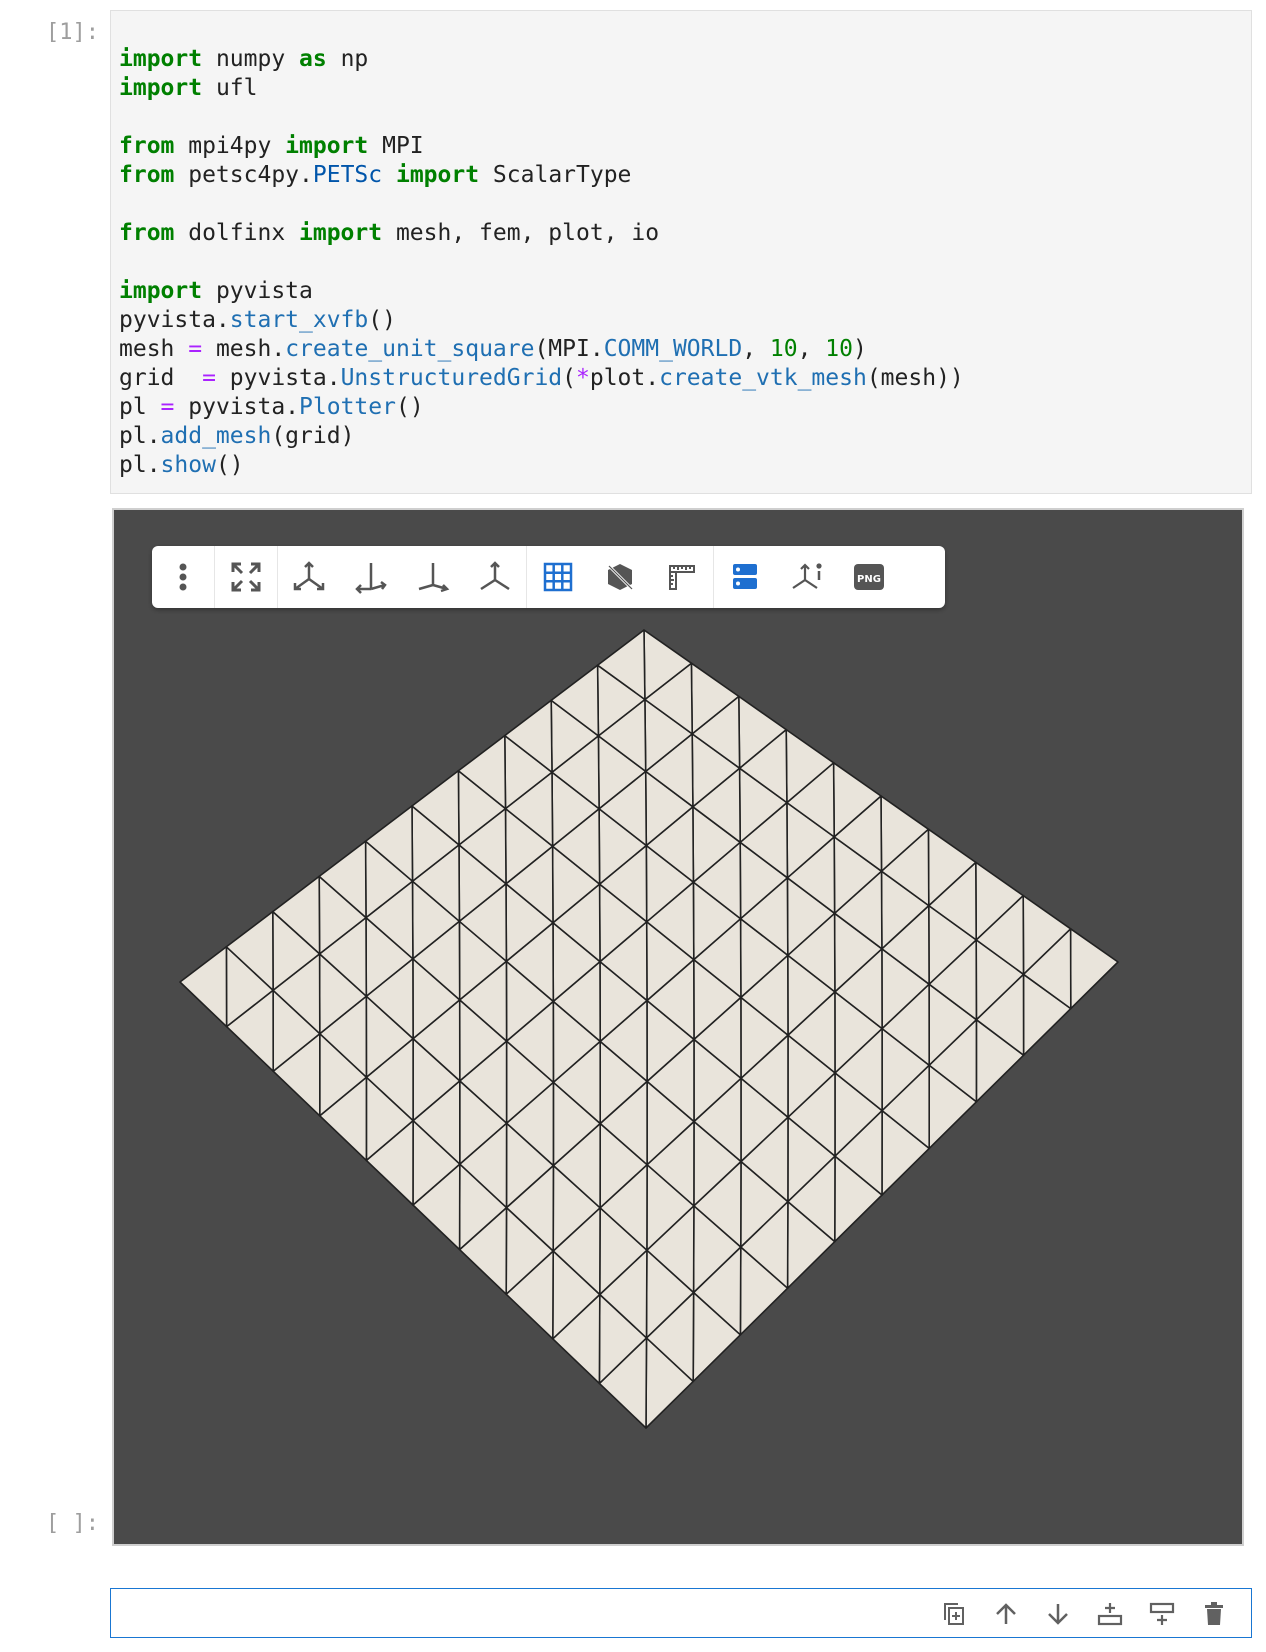 This screenshot has width=1266, height=1652. I want to click on svg-text: PNG, so click(869, 579).